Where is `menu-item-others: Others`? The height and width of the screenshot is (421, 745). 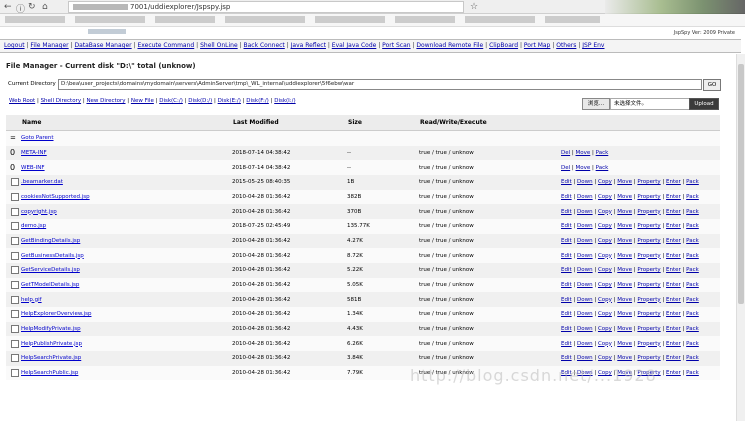
menu-item-others: Others is located at coordinates (566, 45).